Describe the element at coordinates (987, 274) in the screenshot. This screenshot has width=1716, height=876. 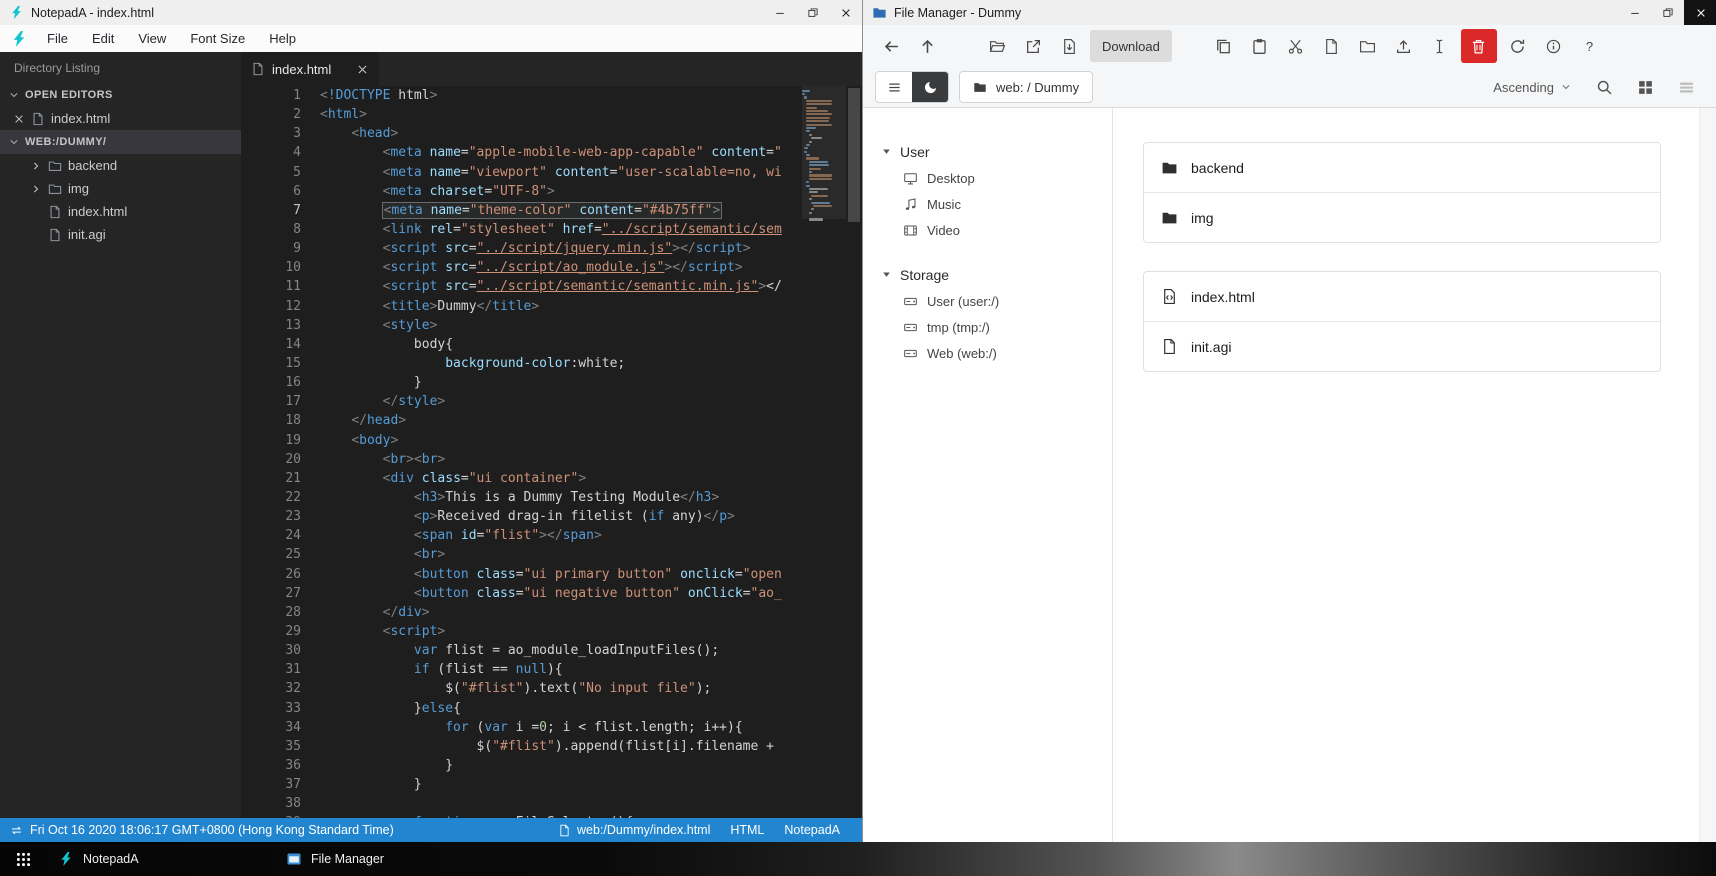
I see `sidebar-header-storage: Storage` at that location.